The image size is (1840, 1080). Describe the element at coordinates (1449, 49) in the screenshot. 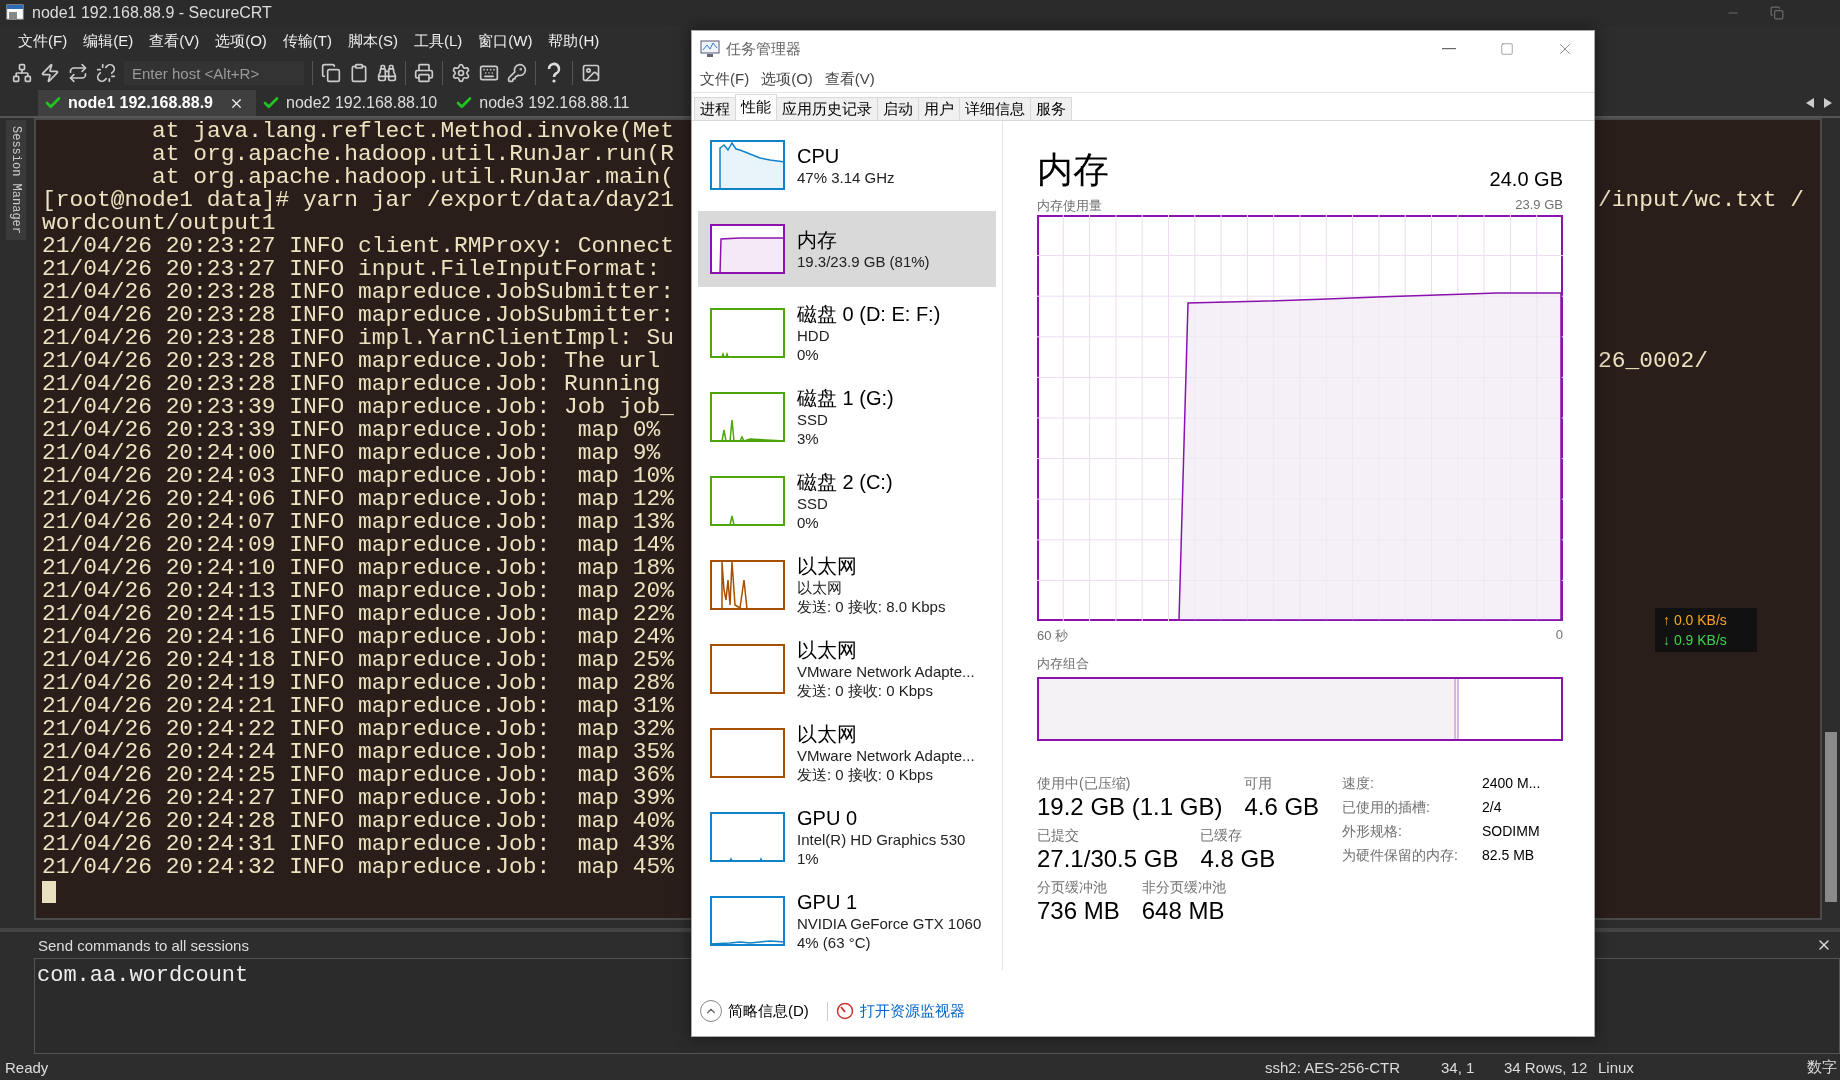

I see `minimize-icon` at that location.